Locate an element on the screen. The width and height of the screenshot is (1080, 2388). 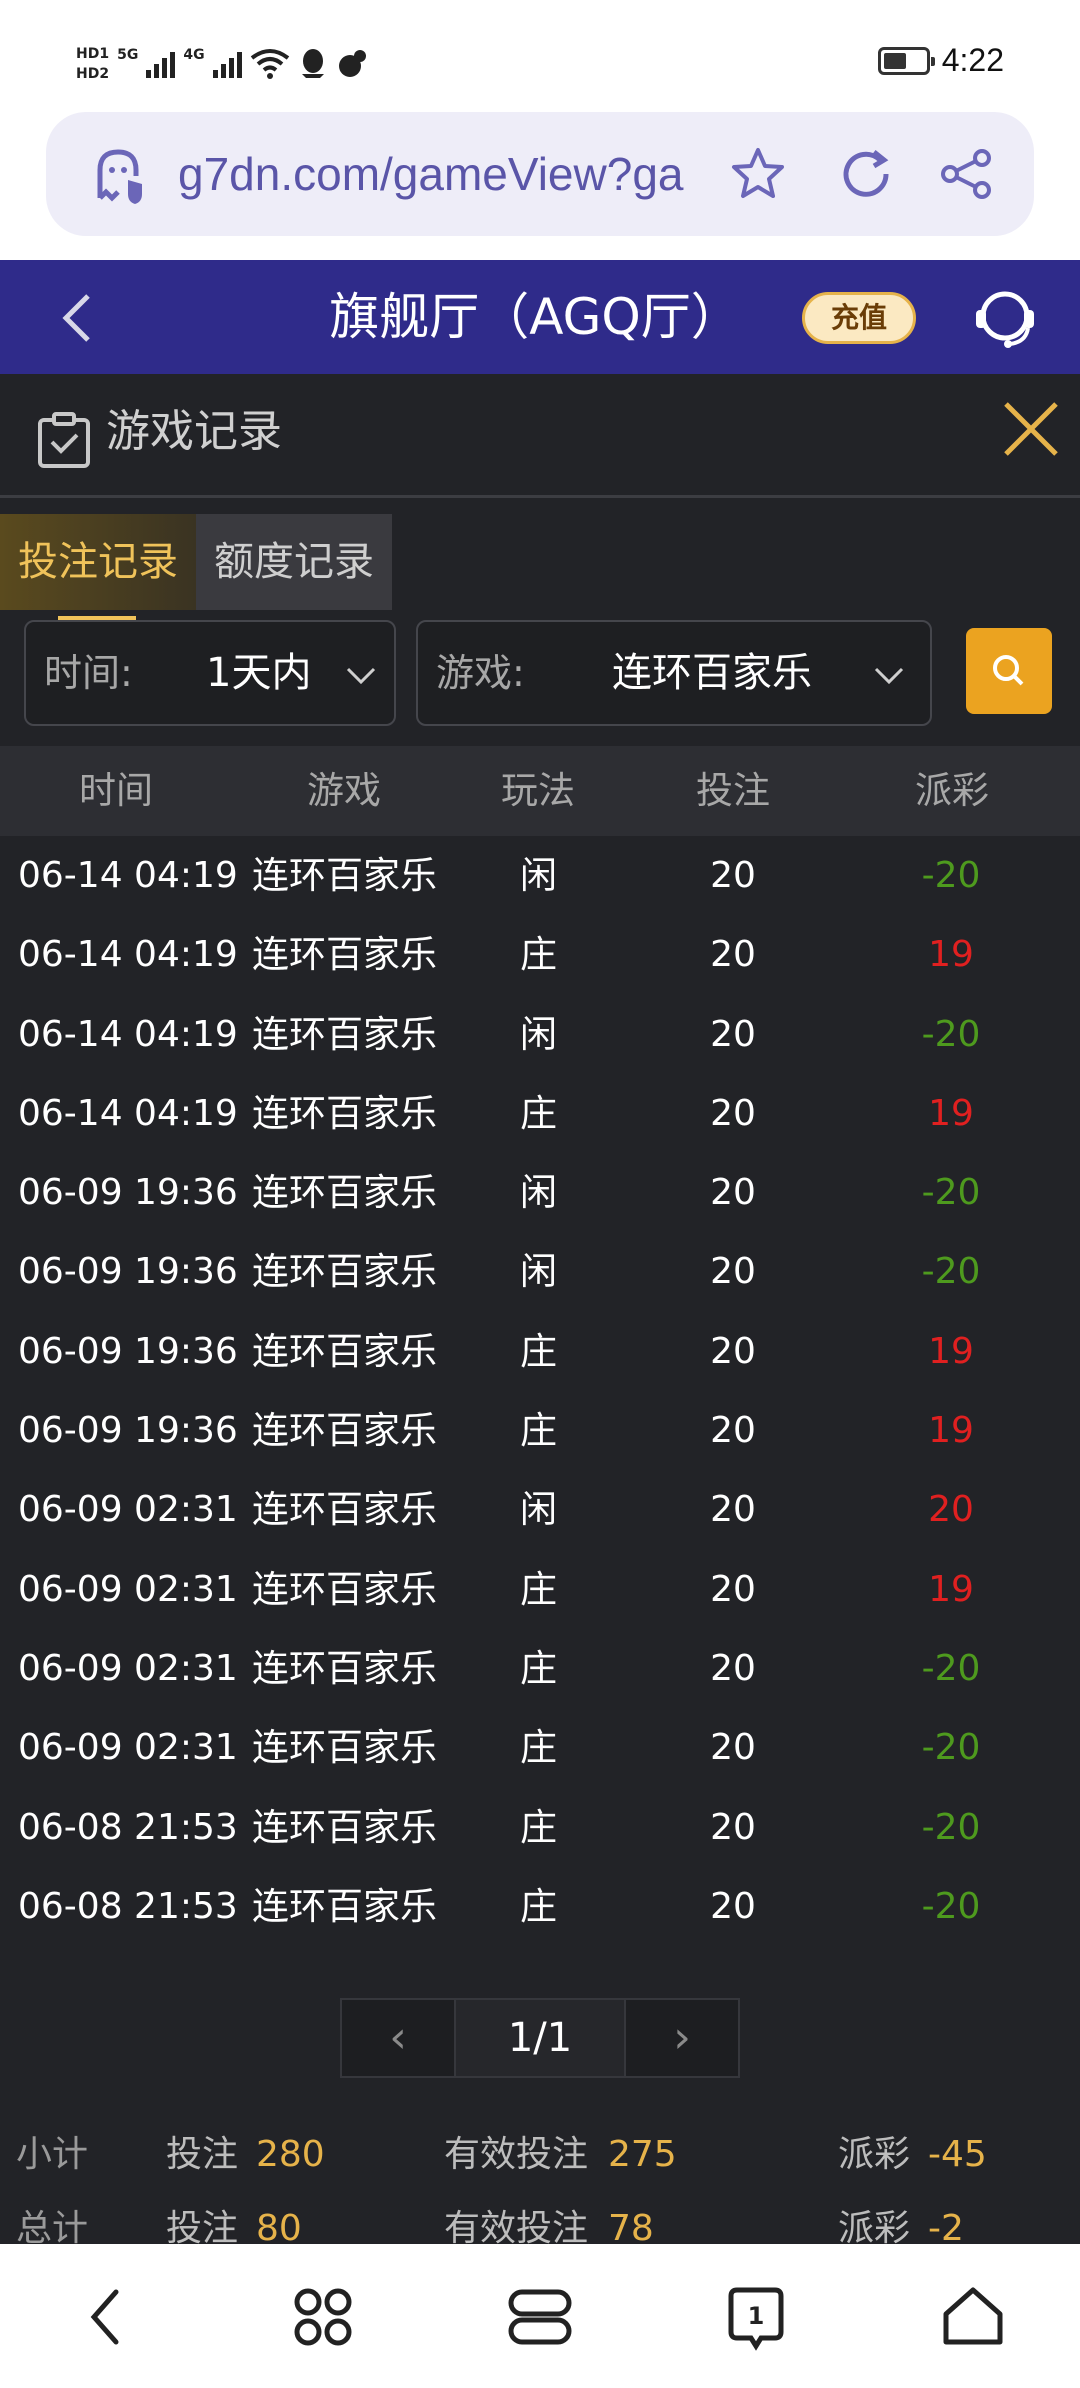
refresh-icon is located at coordinates (866, 174).